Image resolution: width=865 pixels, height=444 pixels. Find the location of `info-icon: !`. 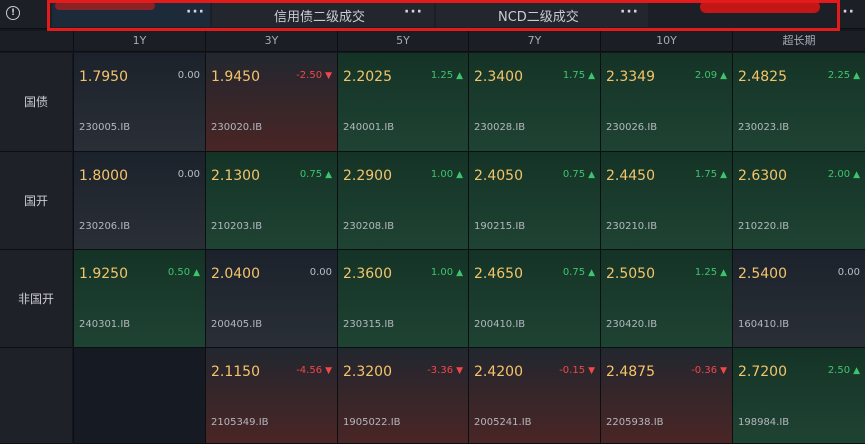

info-icon: ! is located at coordinates (13, 13).